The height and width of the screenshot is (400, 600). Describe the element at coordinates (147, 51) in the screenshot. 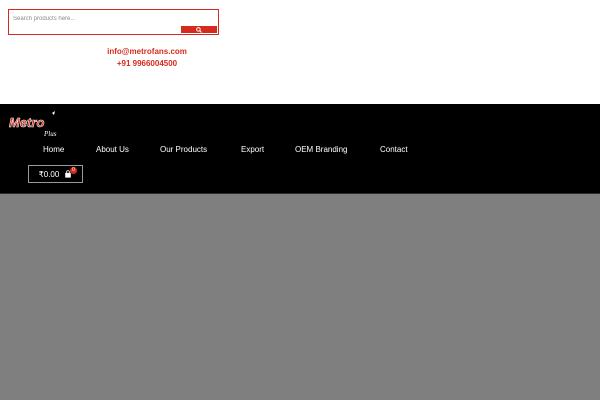

I see `contact-email-link: info@metrofans.com` at that location.